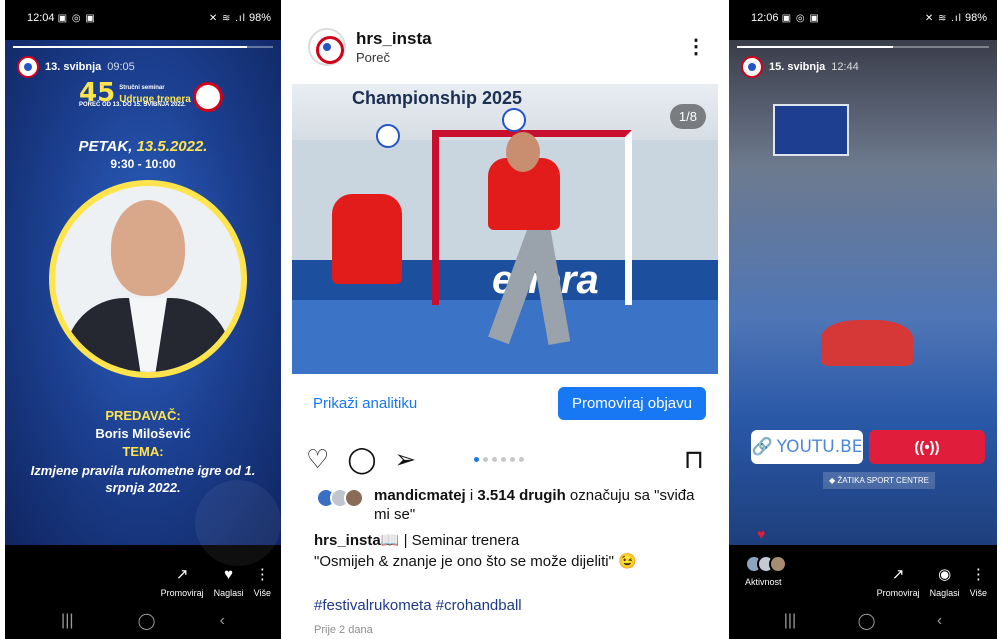  What do you see at coordinates (945, 574) in the screenshot?
I see `highlight-icon: ◉` at bounding box center [945, 574].